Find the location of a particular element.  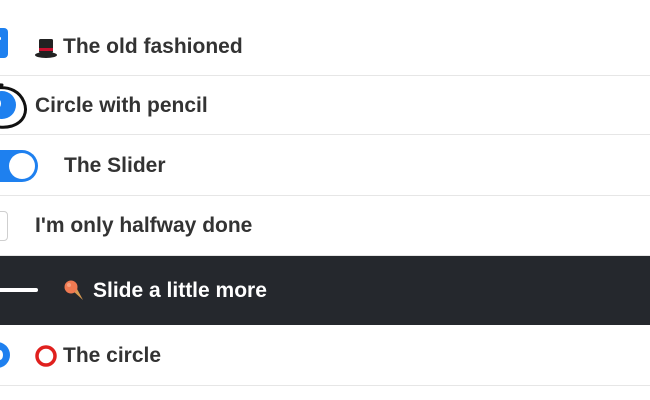

item-label: Slide a little more is located at coordinates (180, 290).